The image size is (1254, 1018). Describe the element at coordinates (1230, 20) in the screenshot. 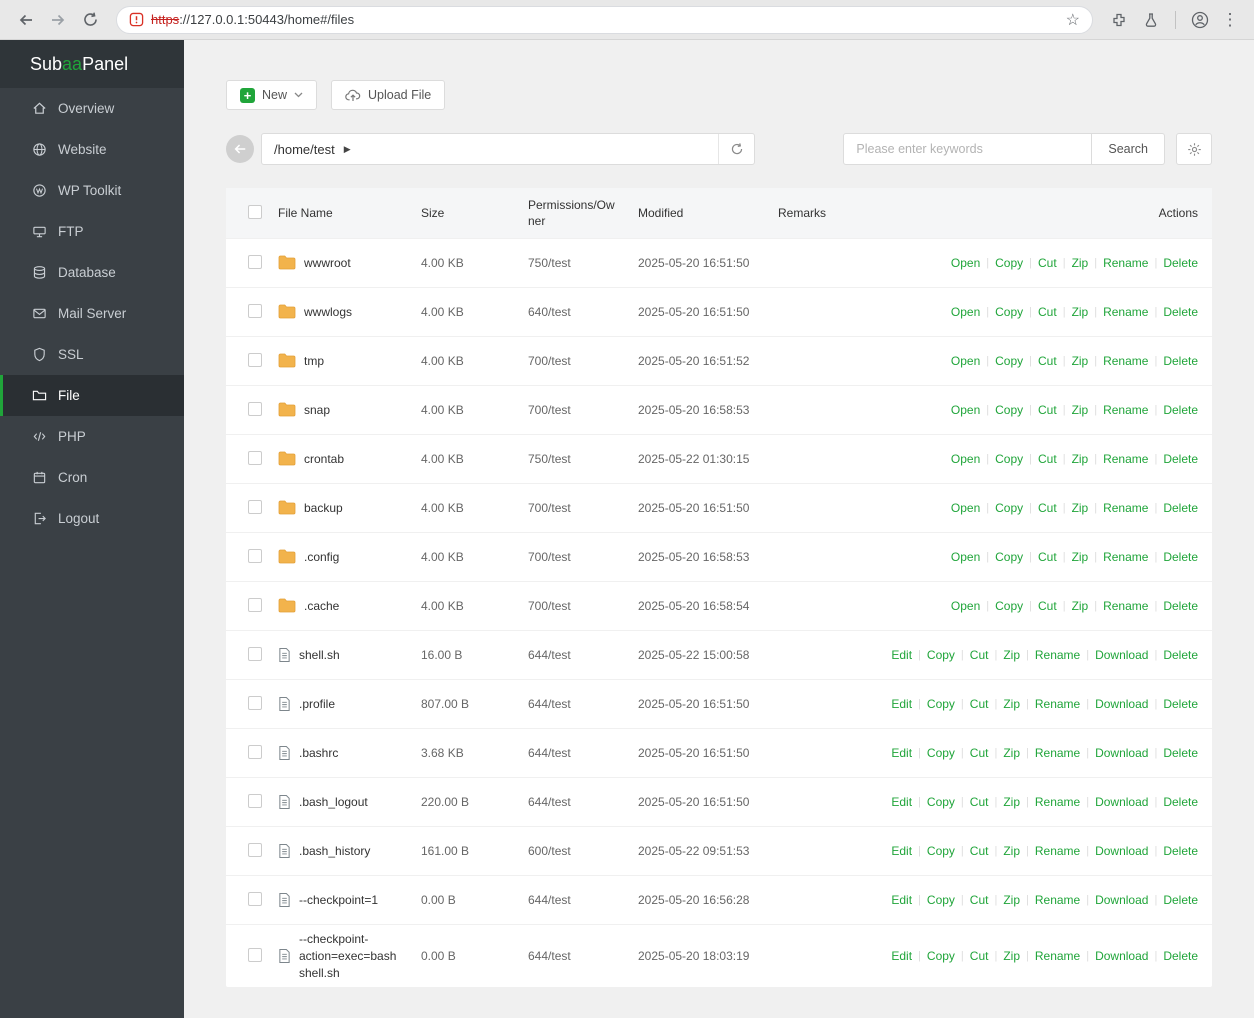

I see `browser-menu-icon: ⋮` at that location.